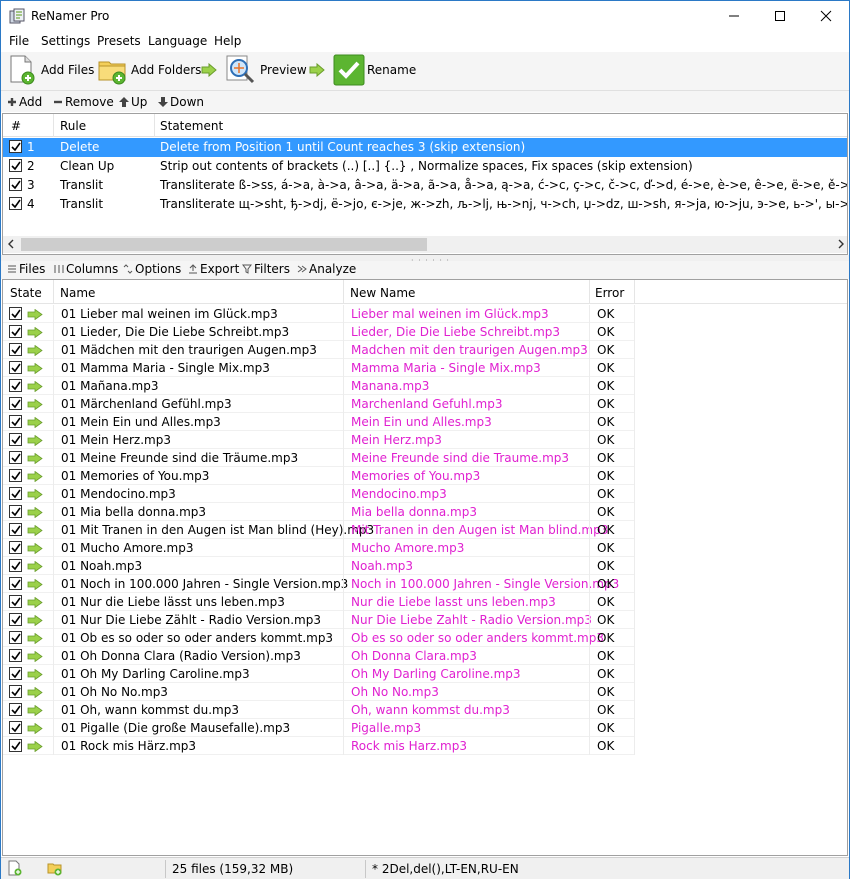  What do you see at coordinates (266, 70) in the screenshot?
I see `preview-button: Preview` at bounding box center [266, 70].